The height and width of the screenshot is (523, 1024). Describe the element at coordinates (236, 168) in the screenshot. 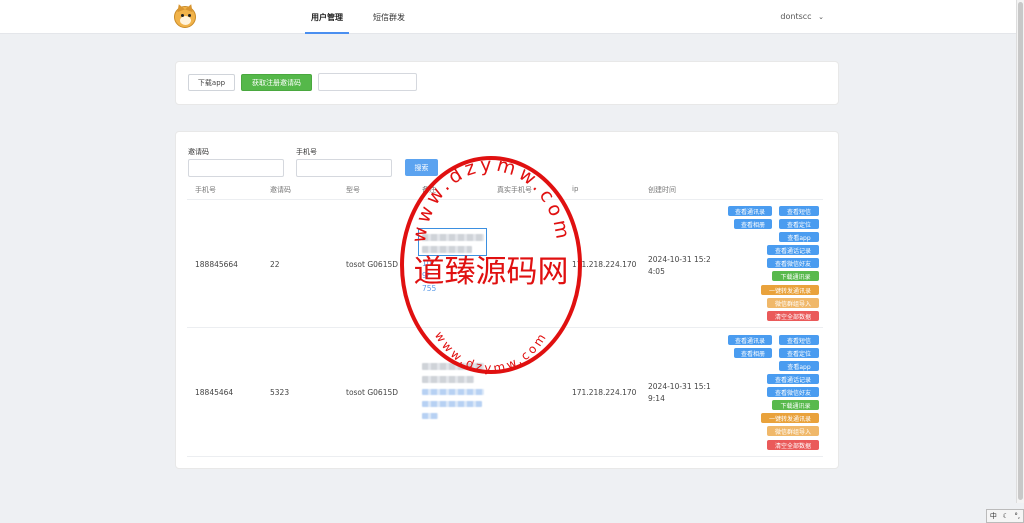

I see `invite-code-filter-input` at that location.